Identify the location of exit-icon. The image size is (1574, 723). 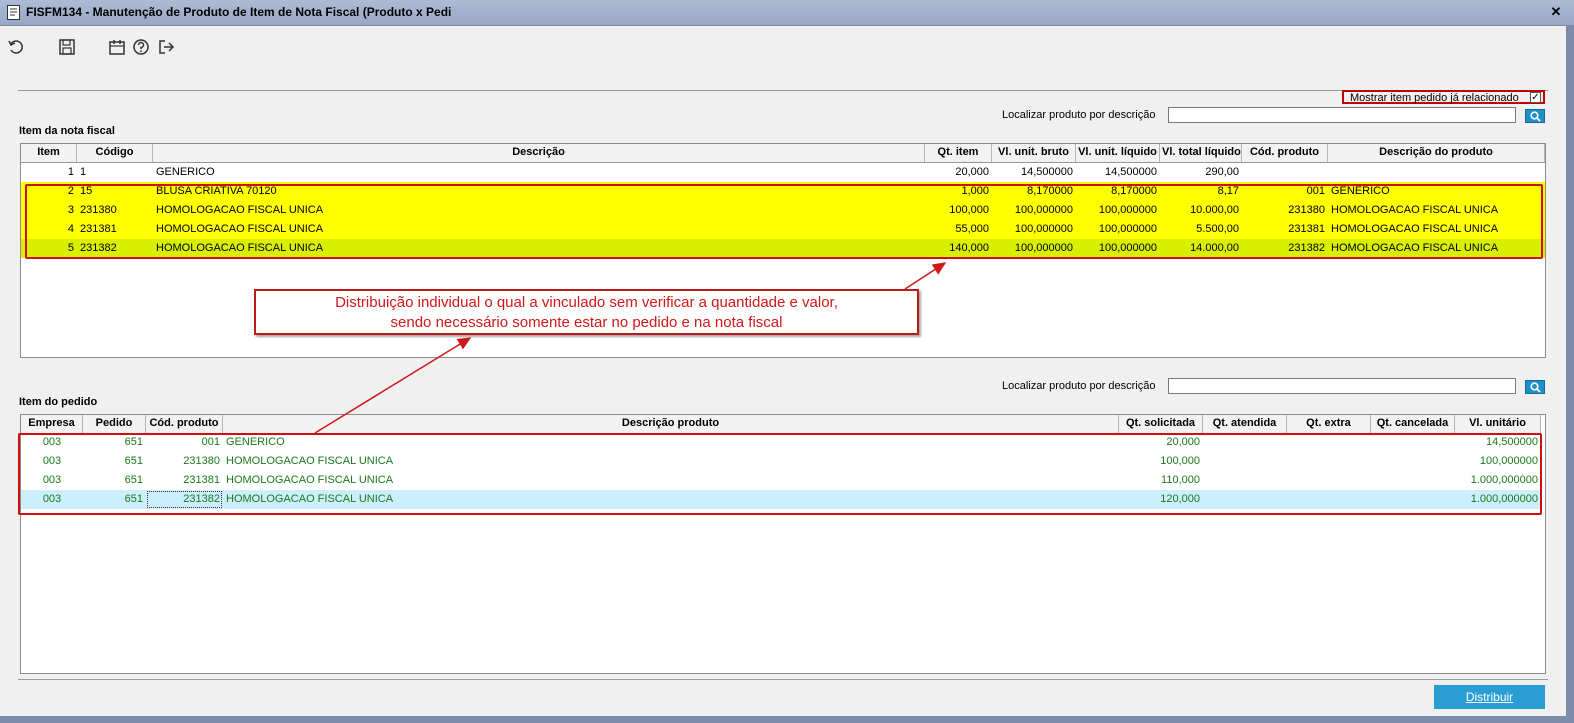
(166, 47).